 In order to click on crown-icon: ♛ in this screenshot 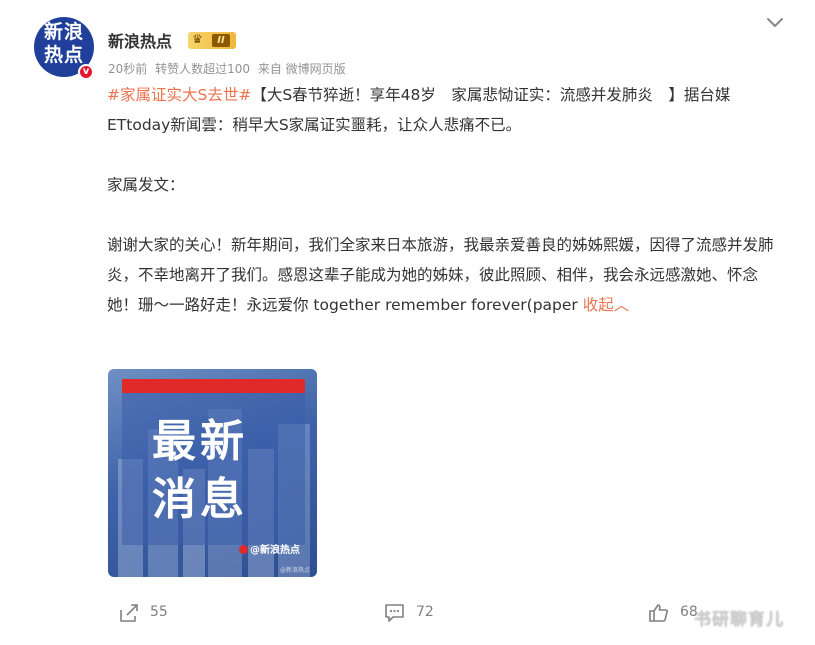, I will do `click(197, 39)`.